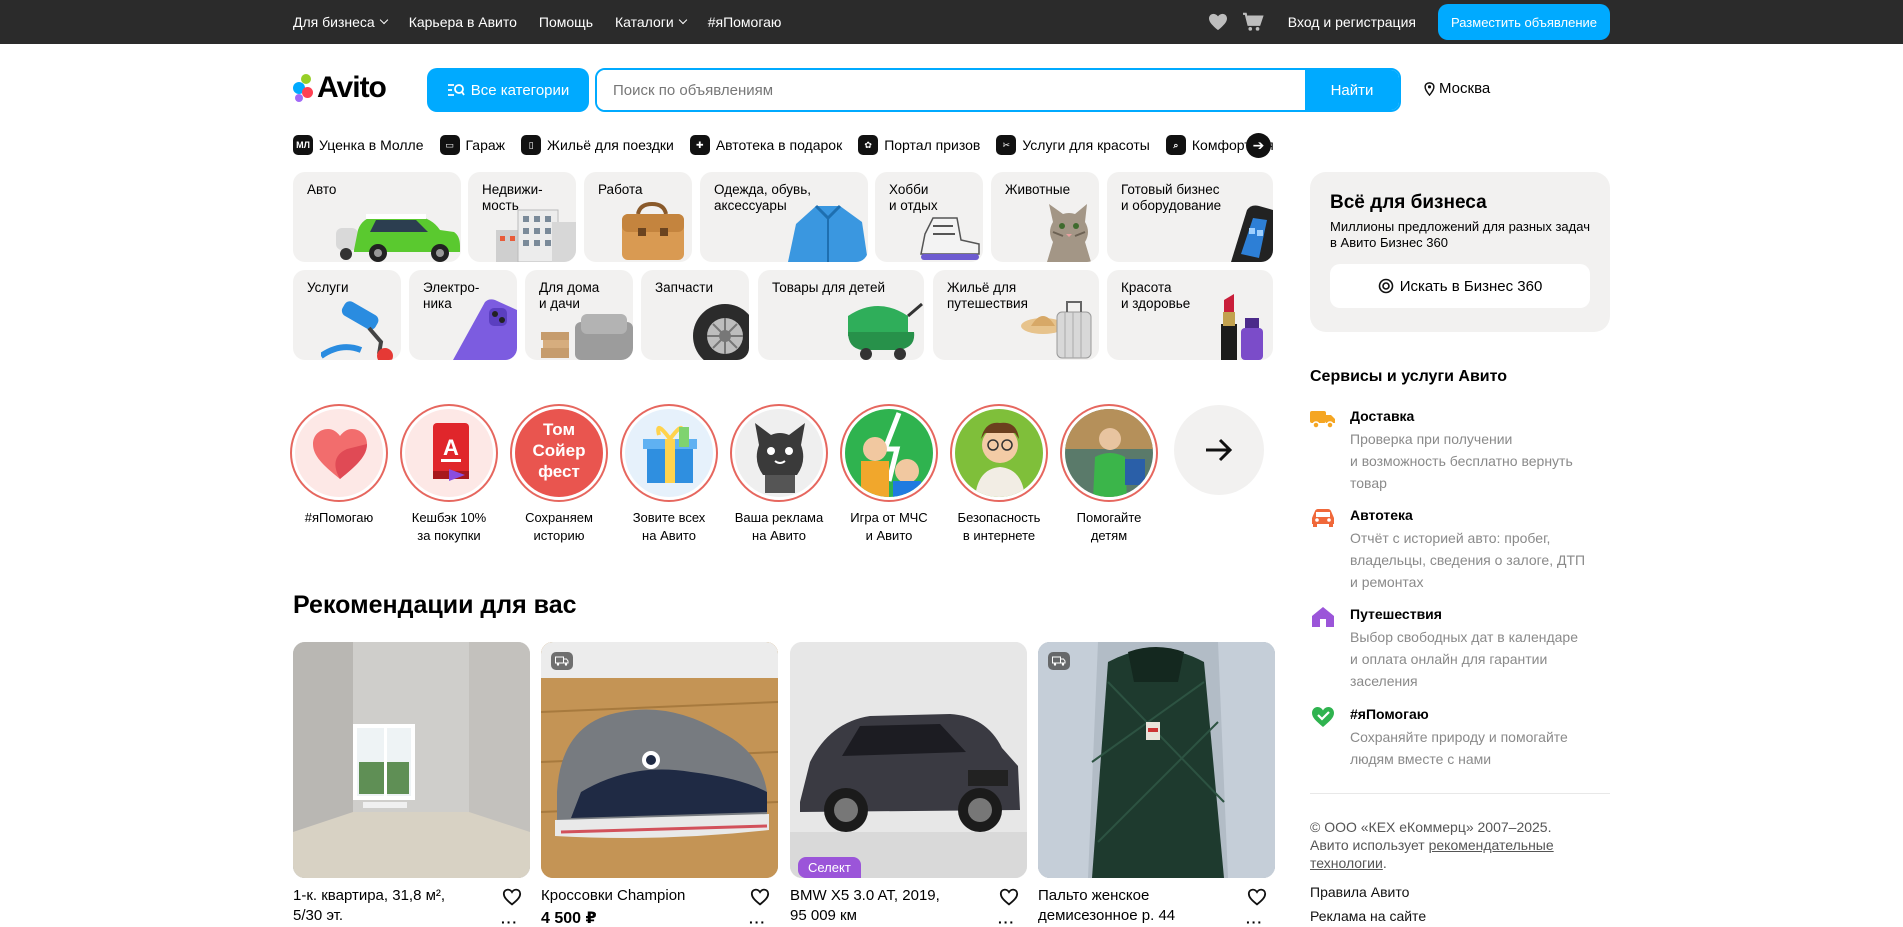  I want to click on footer-uses-text: Авито использует, so click(1367, 845).